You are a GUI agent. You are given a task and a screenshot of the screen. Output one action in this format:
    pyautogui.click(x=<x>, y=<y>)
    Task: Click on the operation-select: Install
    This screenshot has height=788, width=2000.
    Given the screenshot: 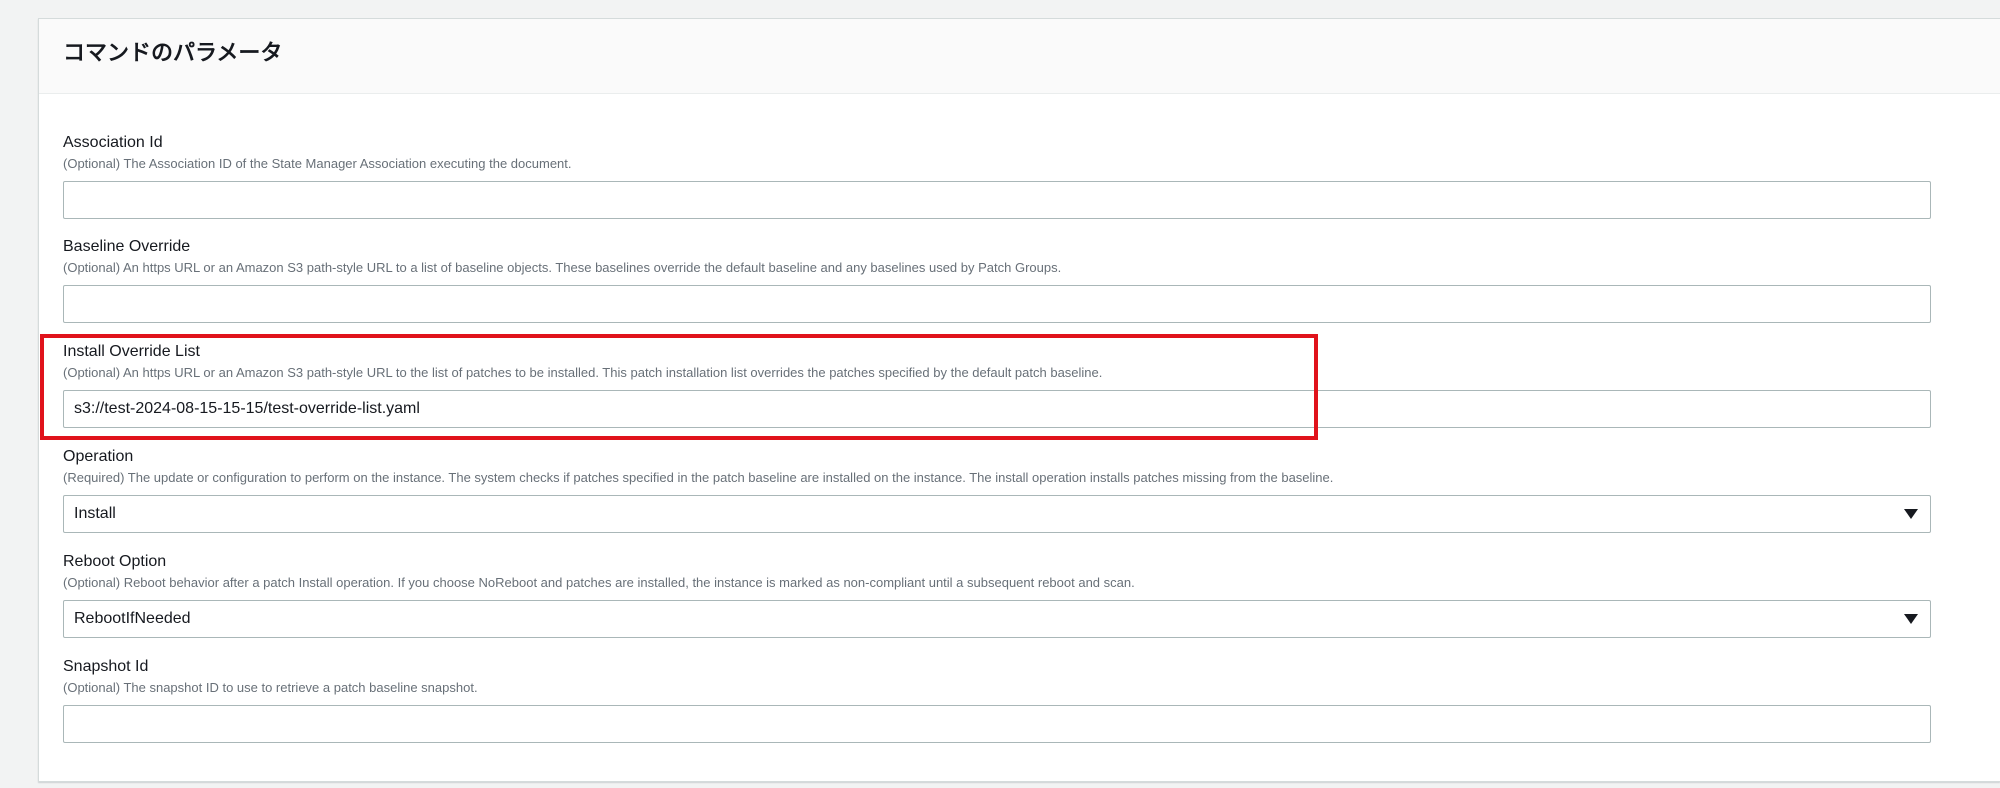 What is the action you would take?
    pyautogui.click(x=997, y=514)
    